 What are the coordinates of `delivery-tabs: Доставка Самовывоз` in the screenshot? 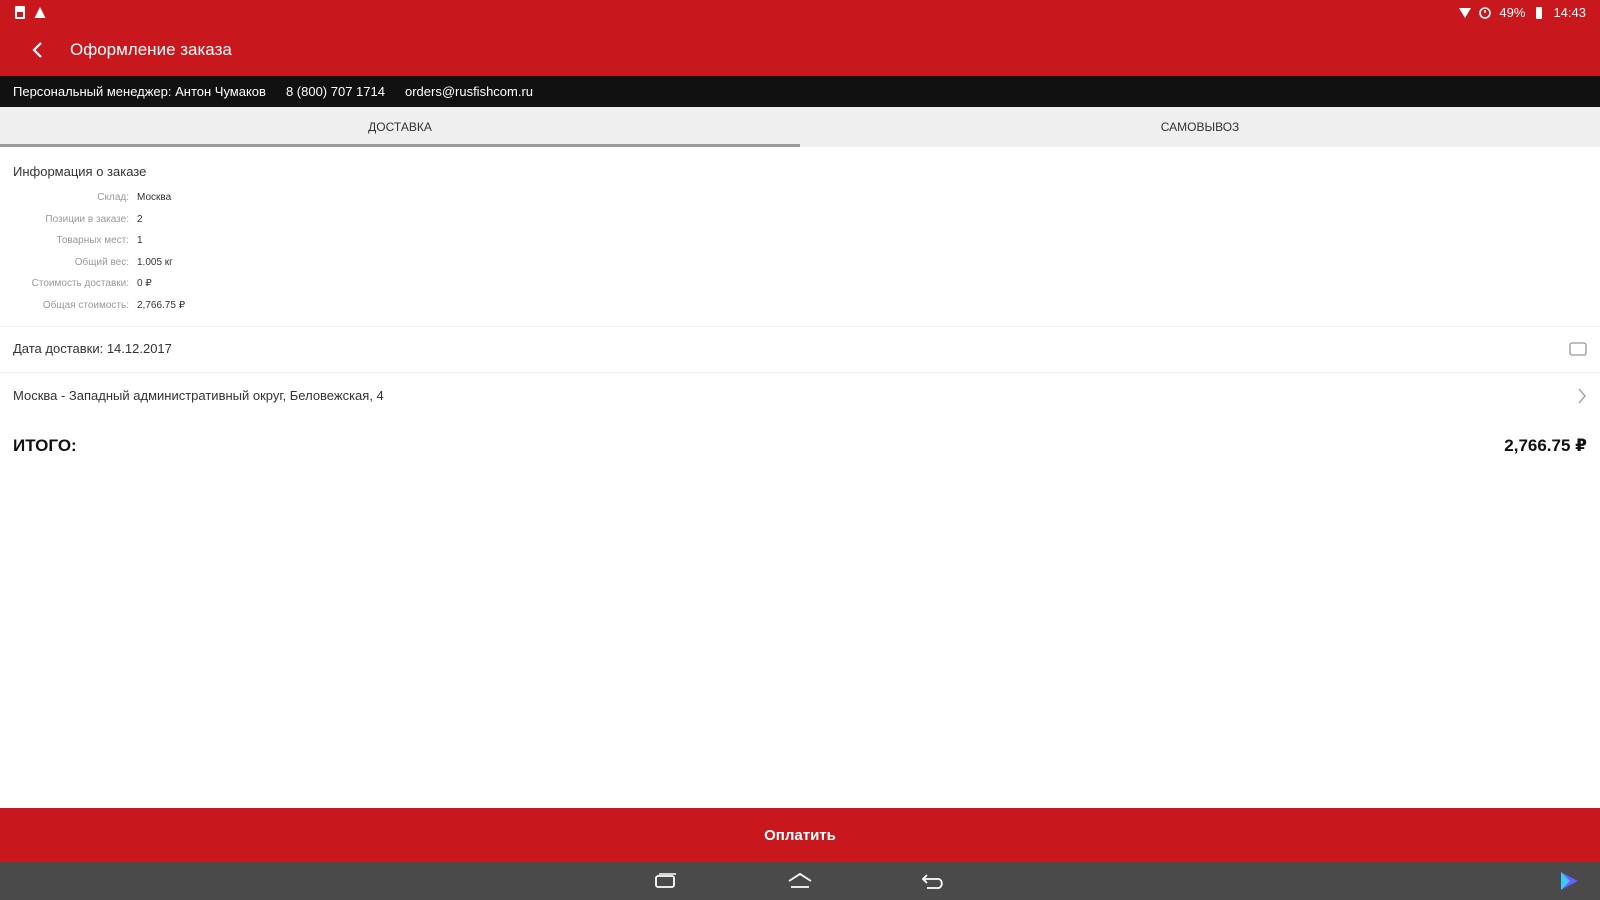 It's located at (800, 127).